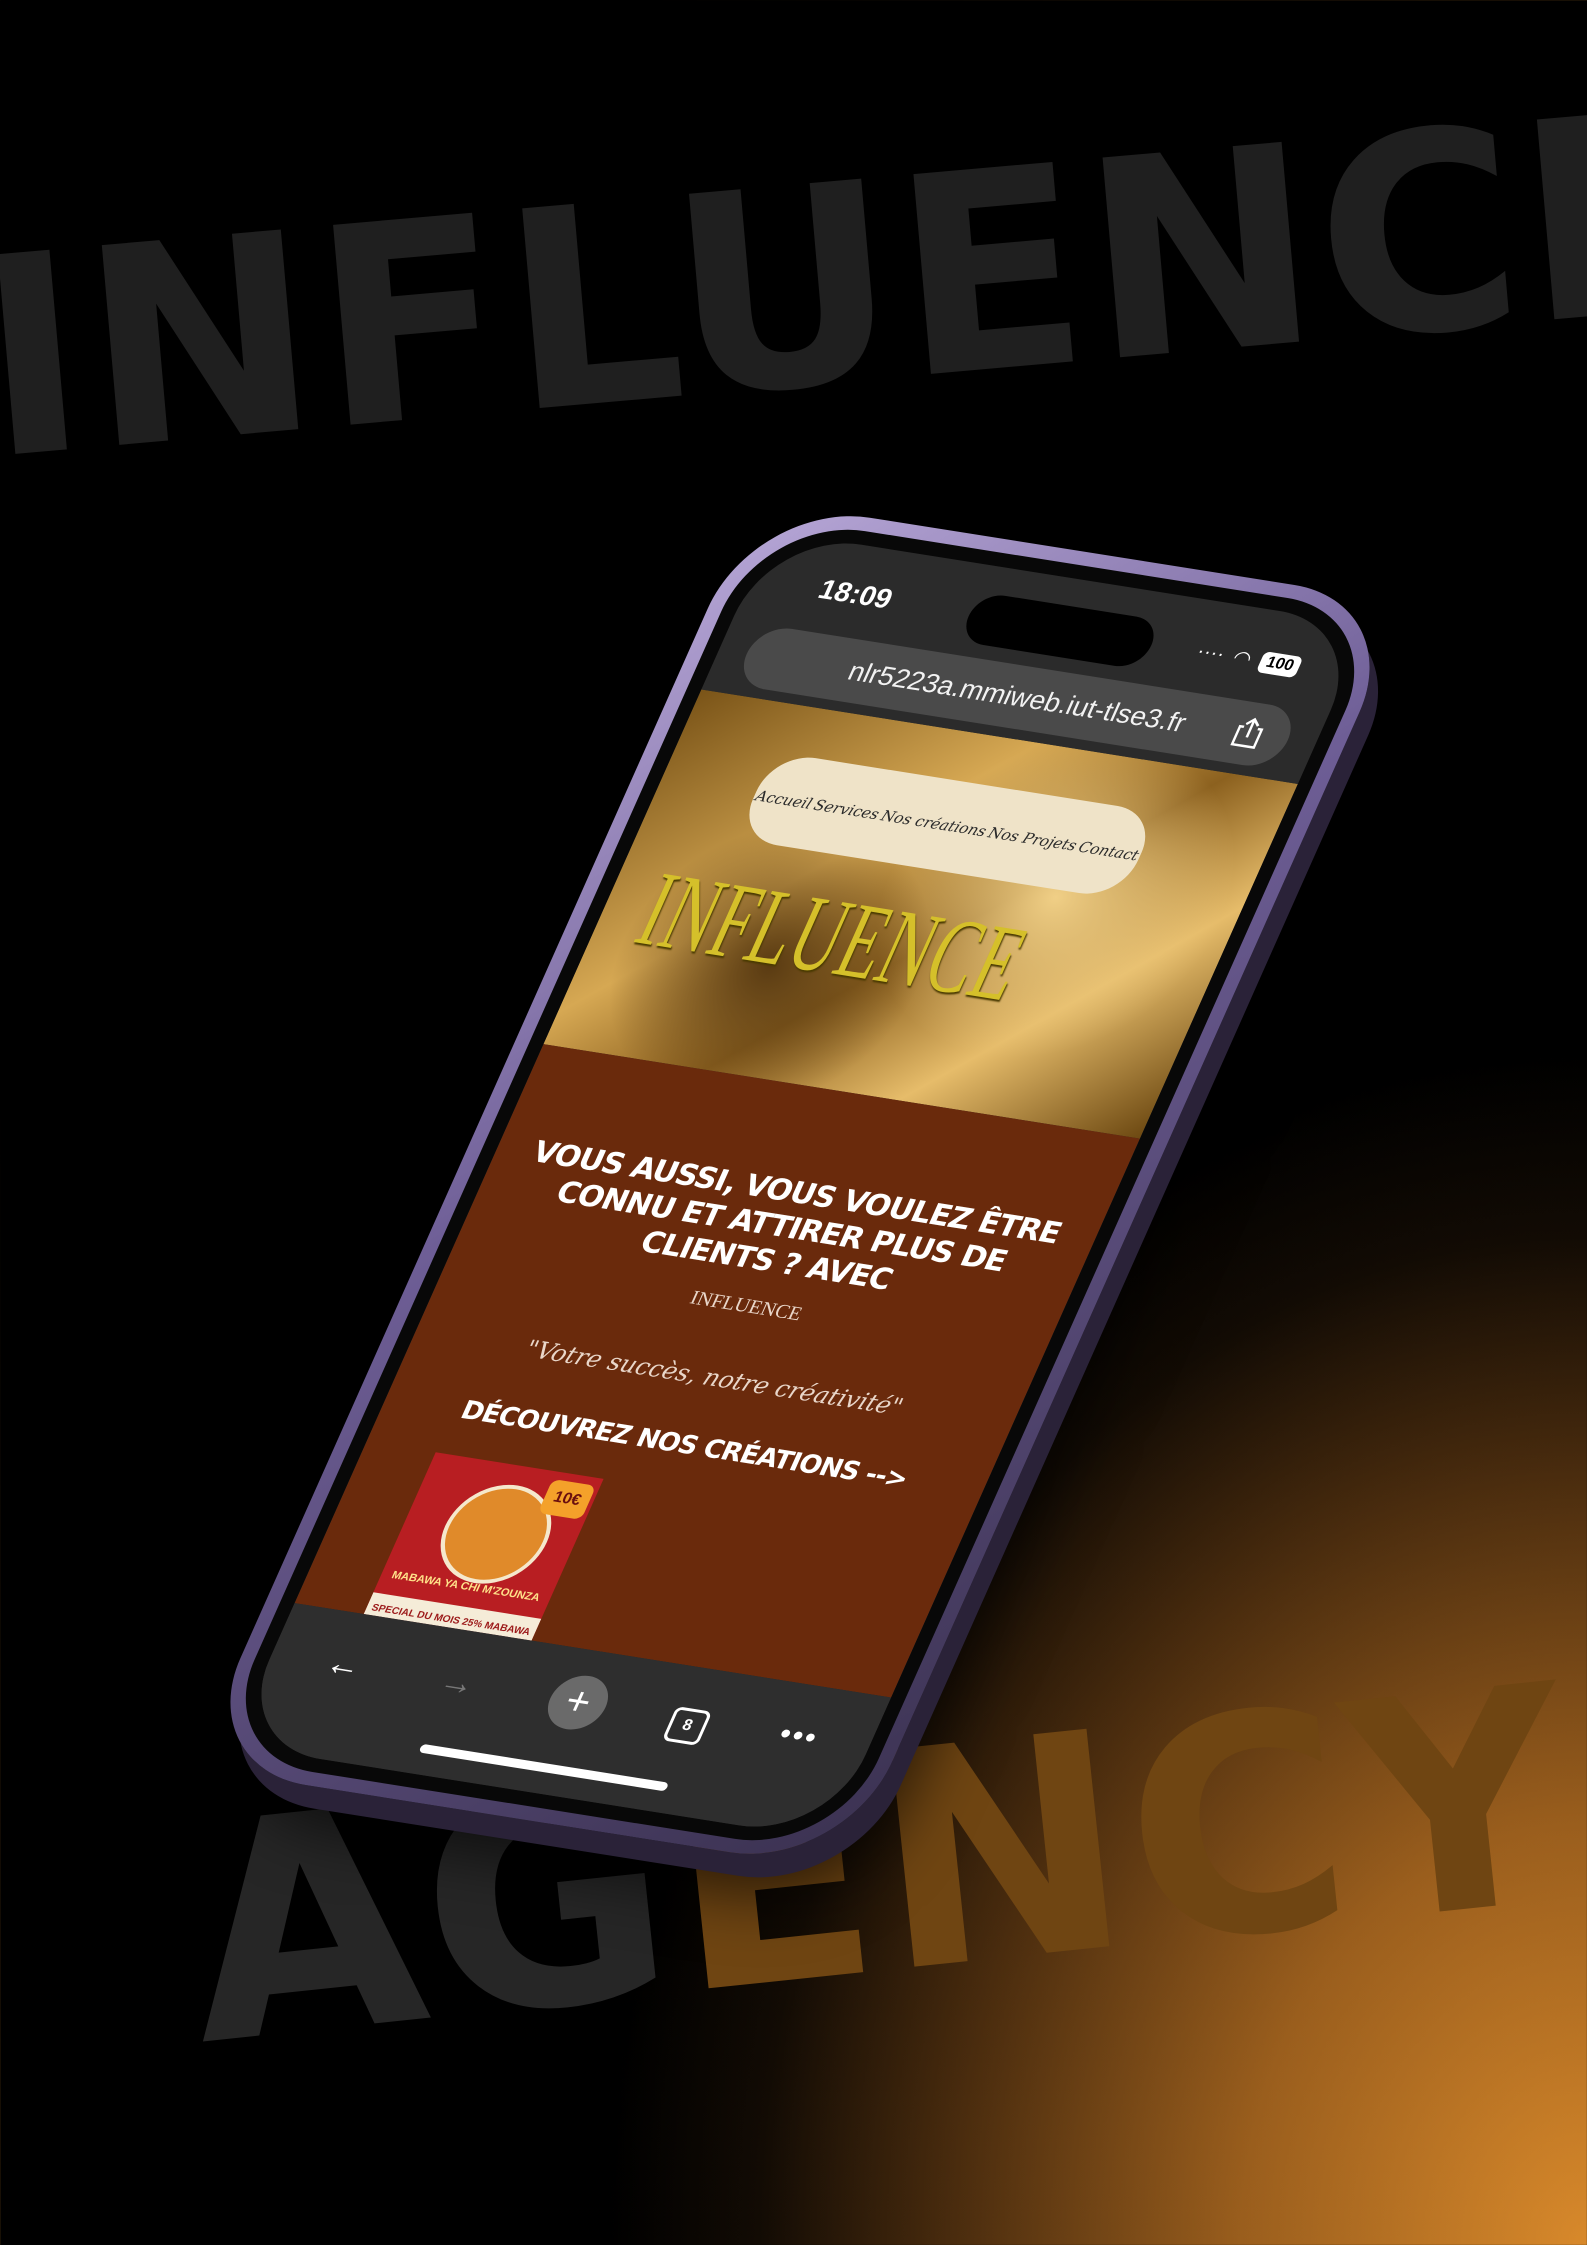  What do you see at coordinates (344, 1664) in the screenshot?
I see `back-arrow-icon: ←` at bounding box center [344, 1664].